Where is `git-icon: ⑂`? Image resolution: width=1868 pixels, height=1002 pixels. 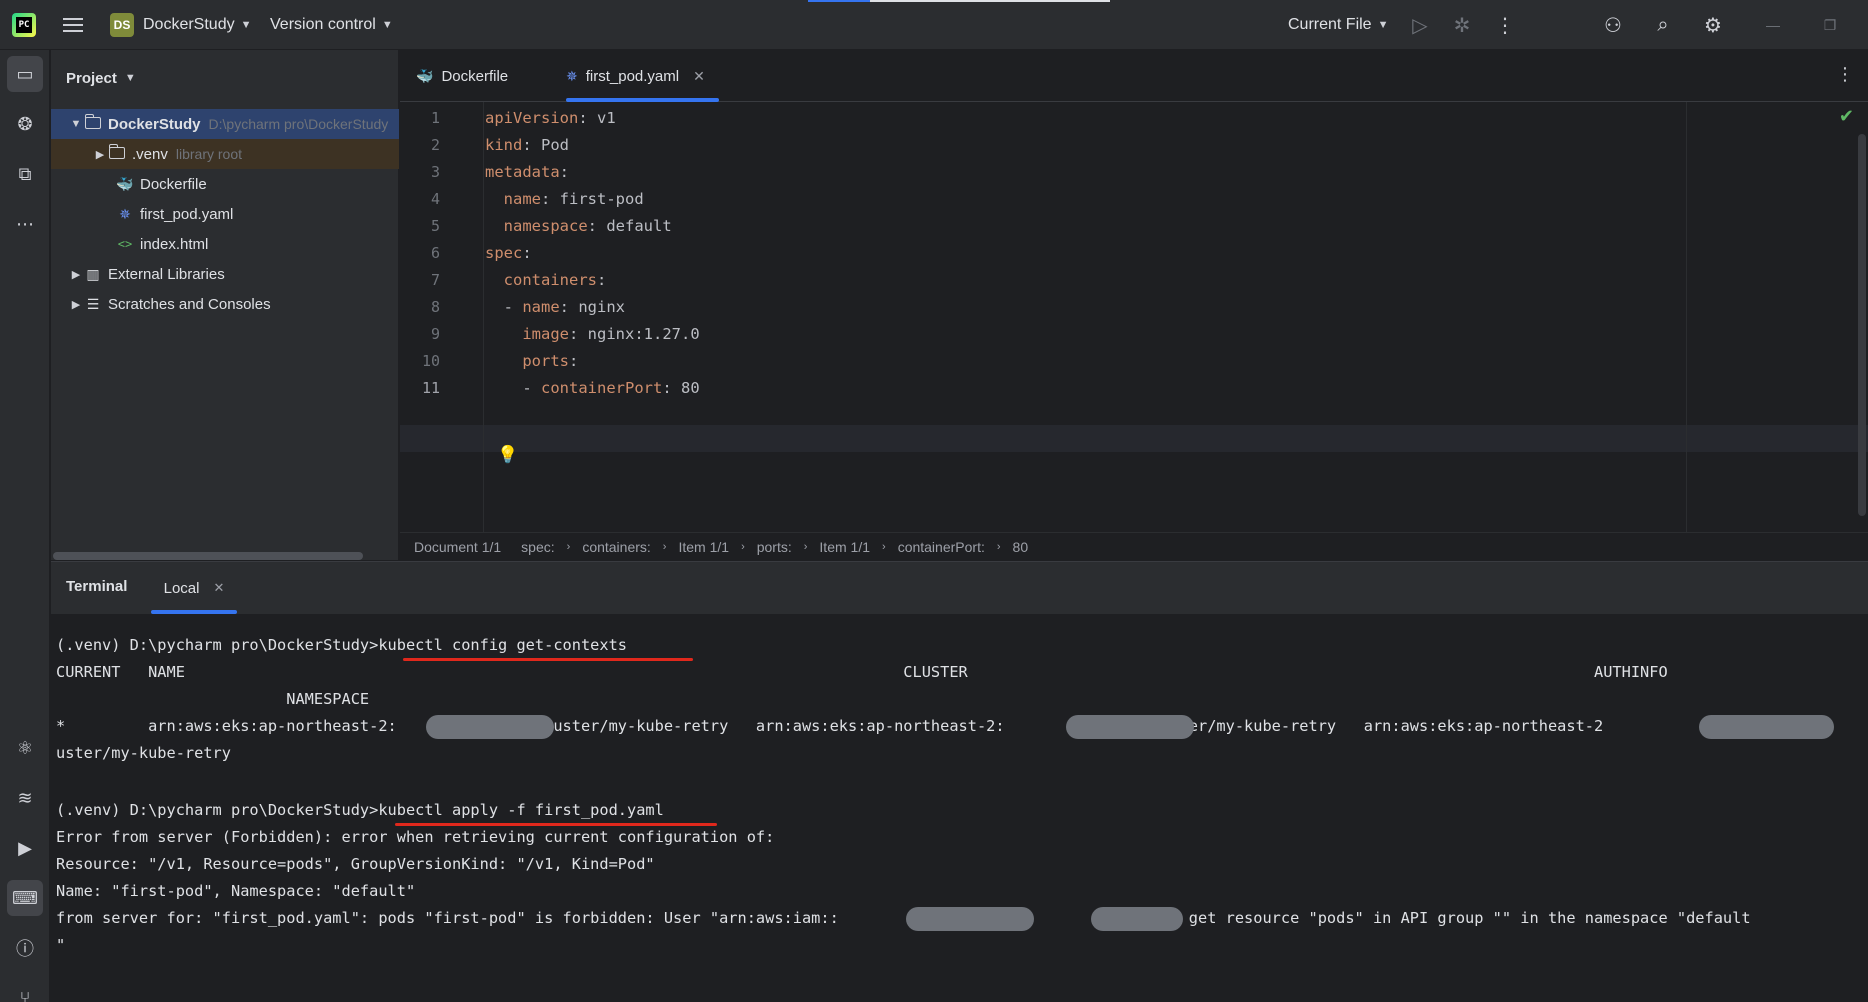
git-icon: ⑂ is located at coordinates (25, 991).